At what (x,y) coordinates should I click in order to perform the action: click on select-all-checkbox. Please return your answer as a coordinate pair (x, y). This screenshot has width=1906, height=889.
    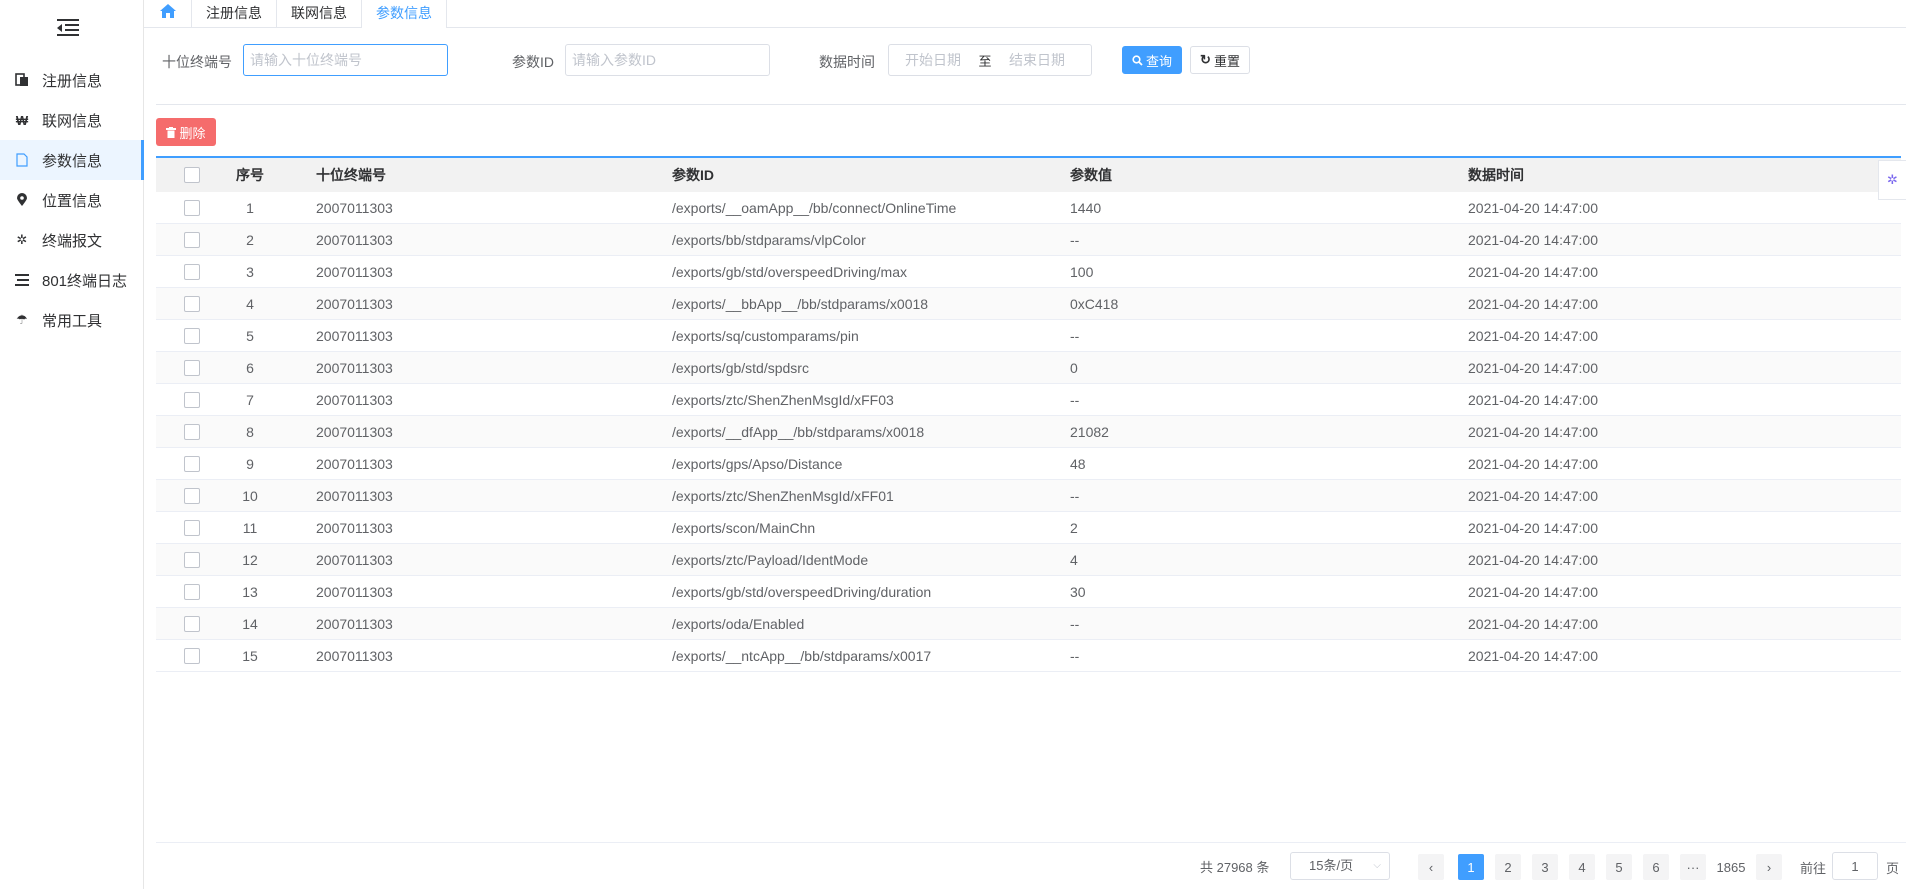
    Looking at the image, I should click on (192, 175).